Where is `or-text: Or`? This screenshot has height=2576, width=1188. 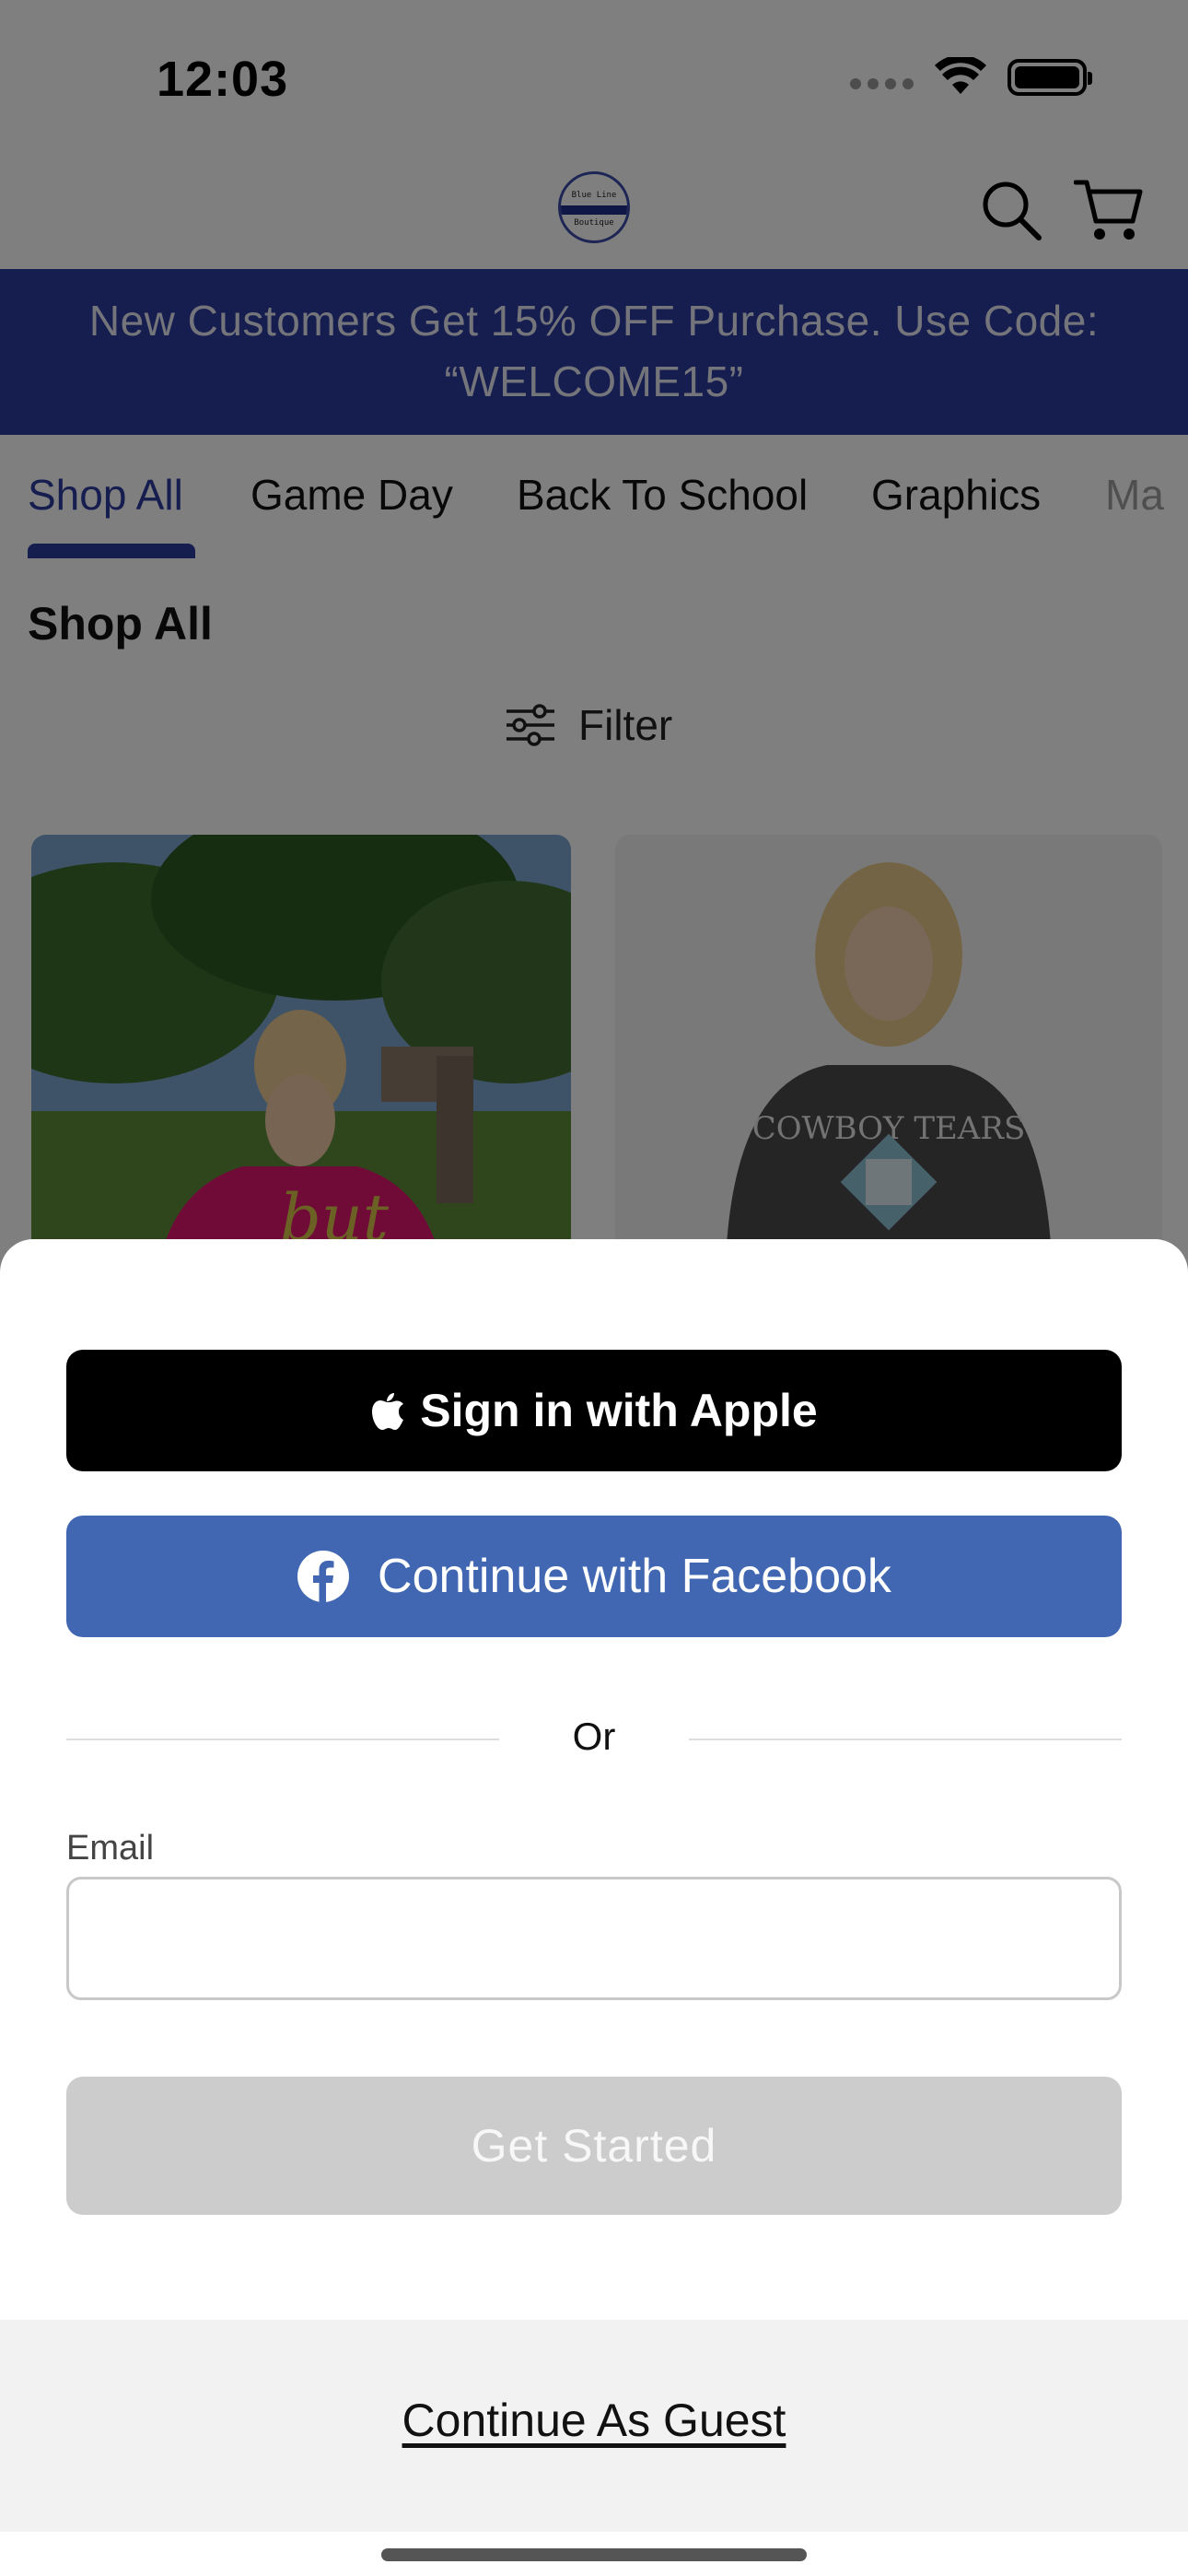 or-text: Or is located at coordinates (594, 1736).